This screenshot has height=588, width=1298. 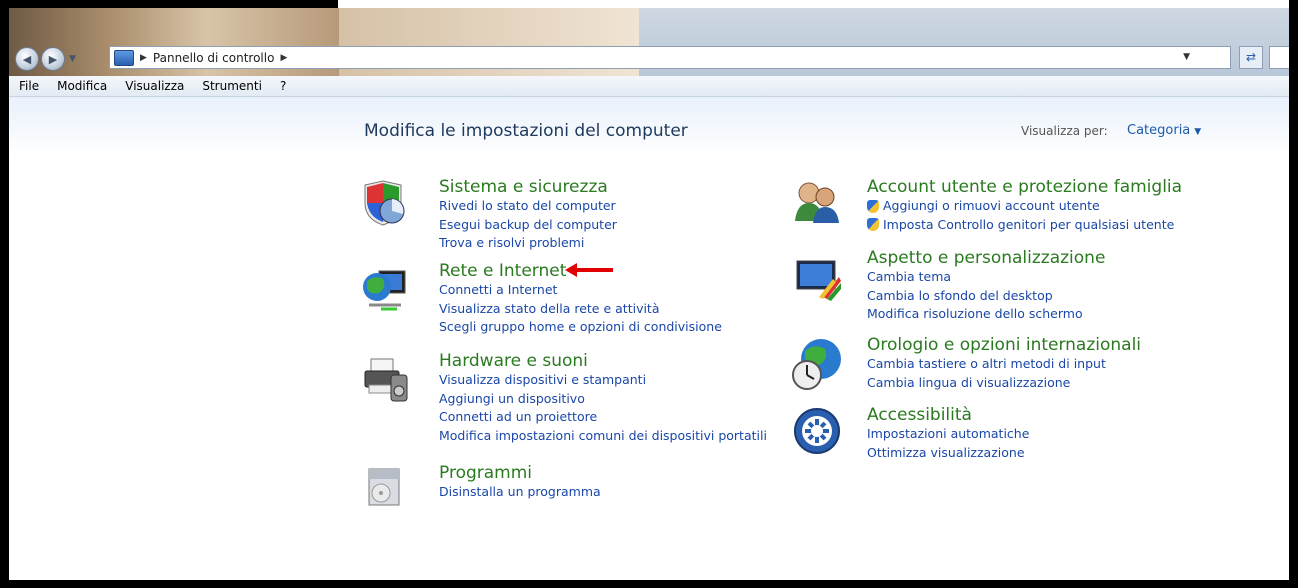 What do you see at coordinates (124, 57) in the screenshot?
I see `control-panel-icon` at bounding box center [124, 57].